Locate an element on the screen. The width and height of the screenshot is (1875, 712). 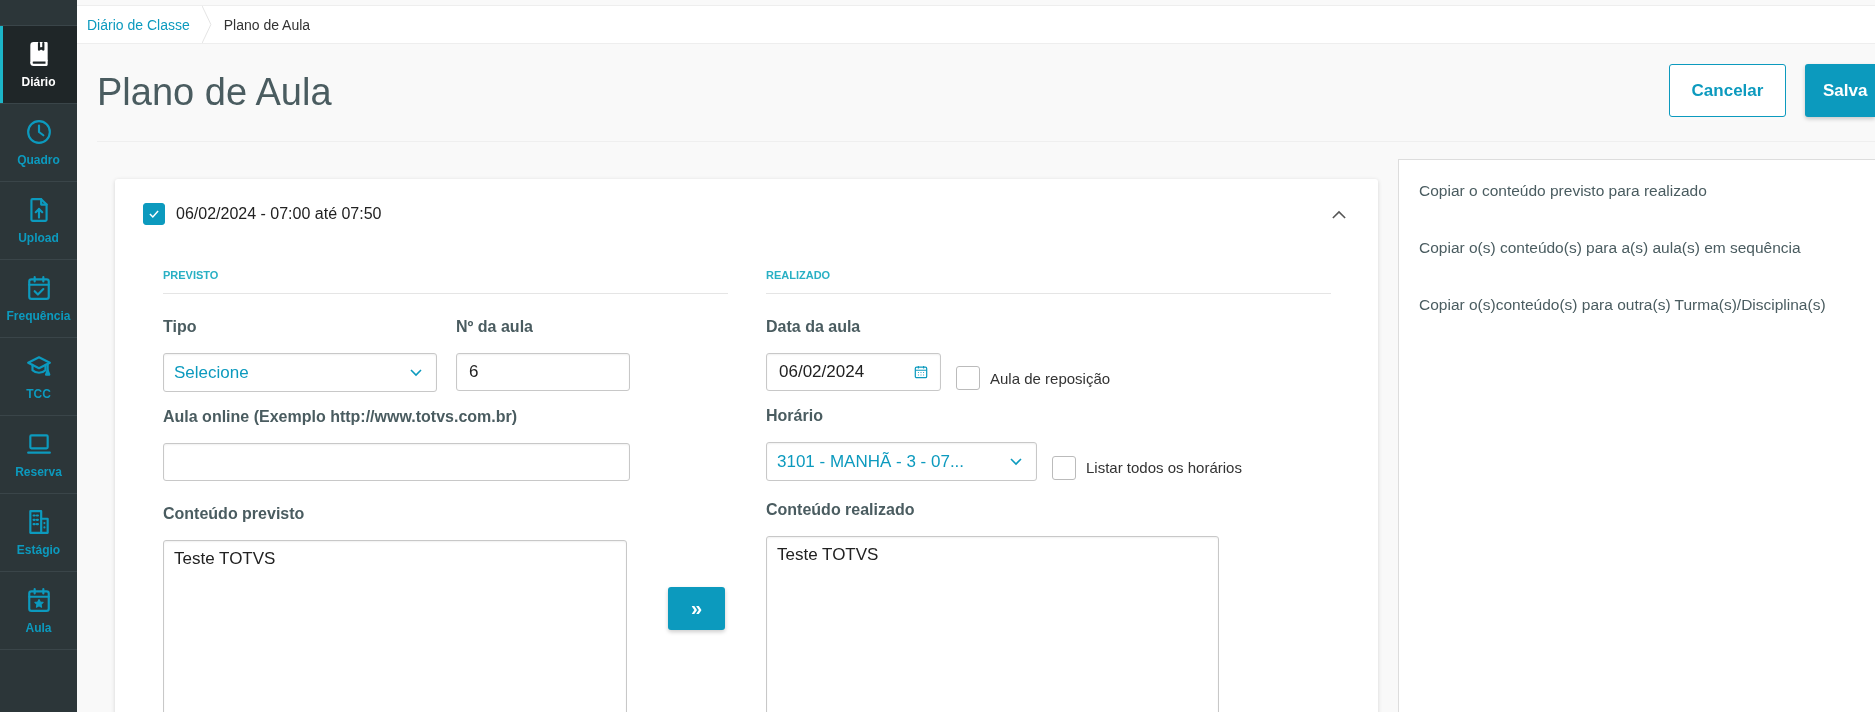
sidebar-item: Aula is located at coordinates (38, 611).